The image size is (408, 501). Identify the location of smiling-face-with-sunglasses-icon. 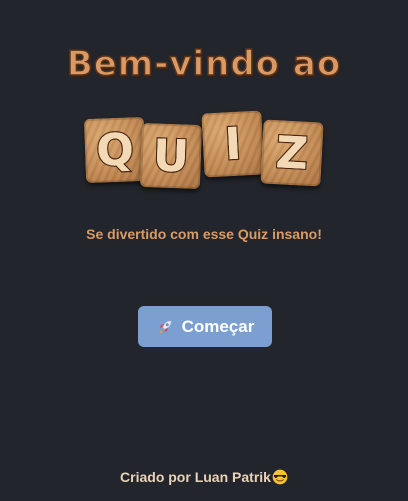
(280, 477).